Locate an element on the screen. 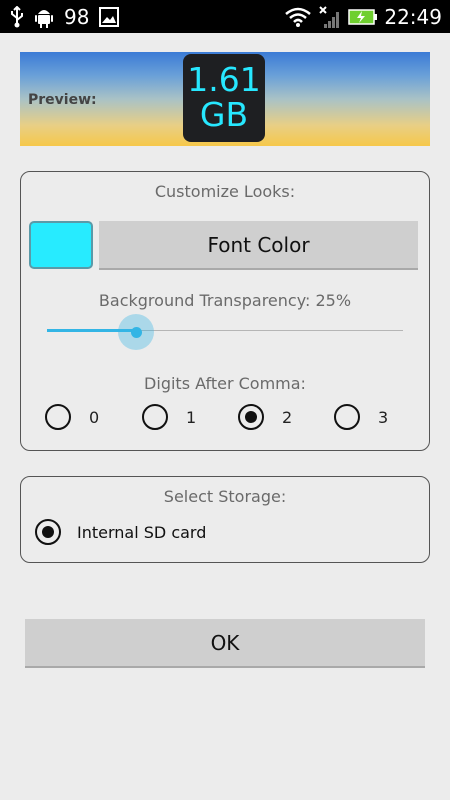 This screenshot has height=800, width=450. storage-widget: 1.61 GB is located at coordinates (224, 98).